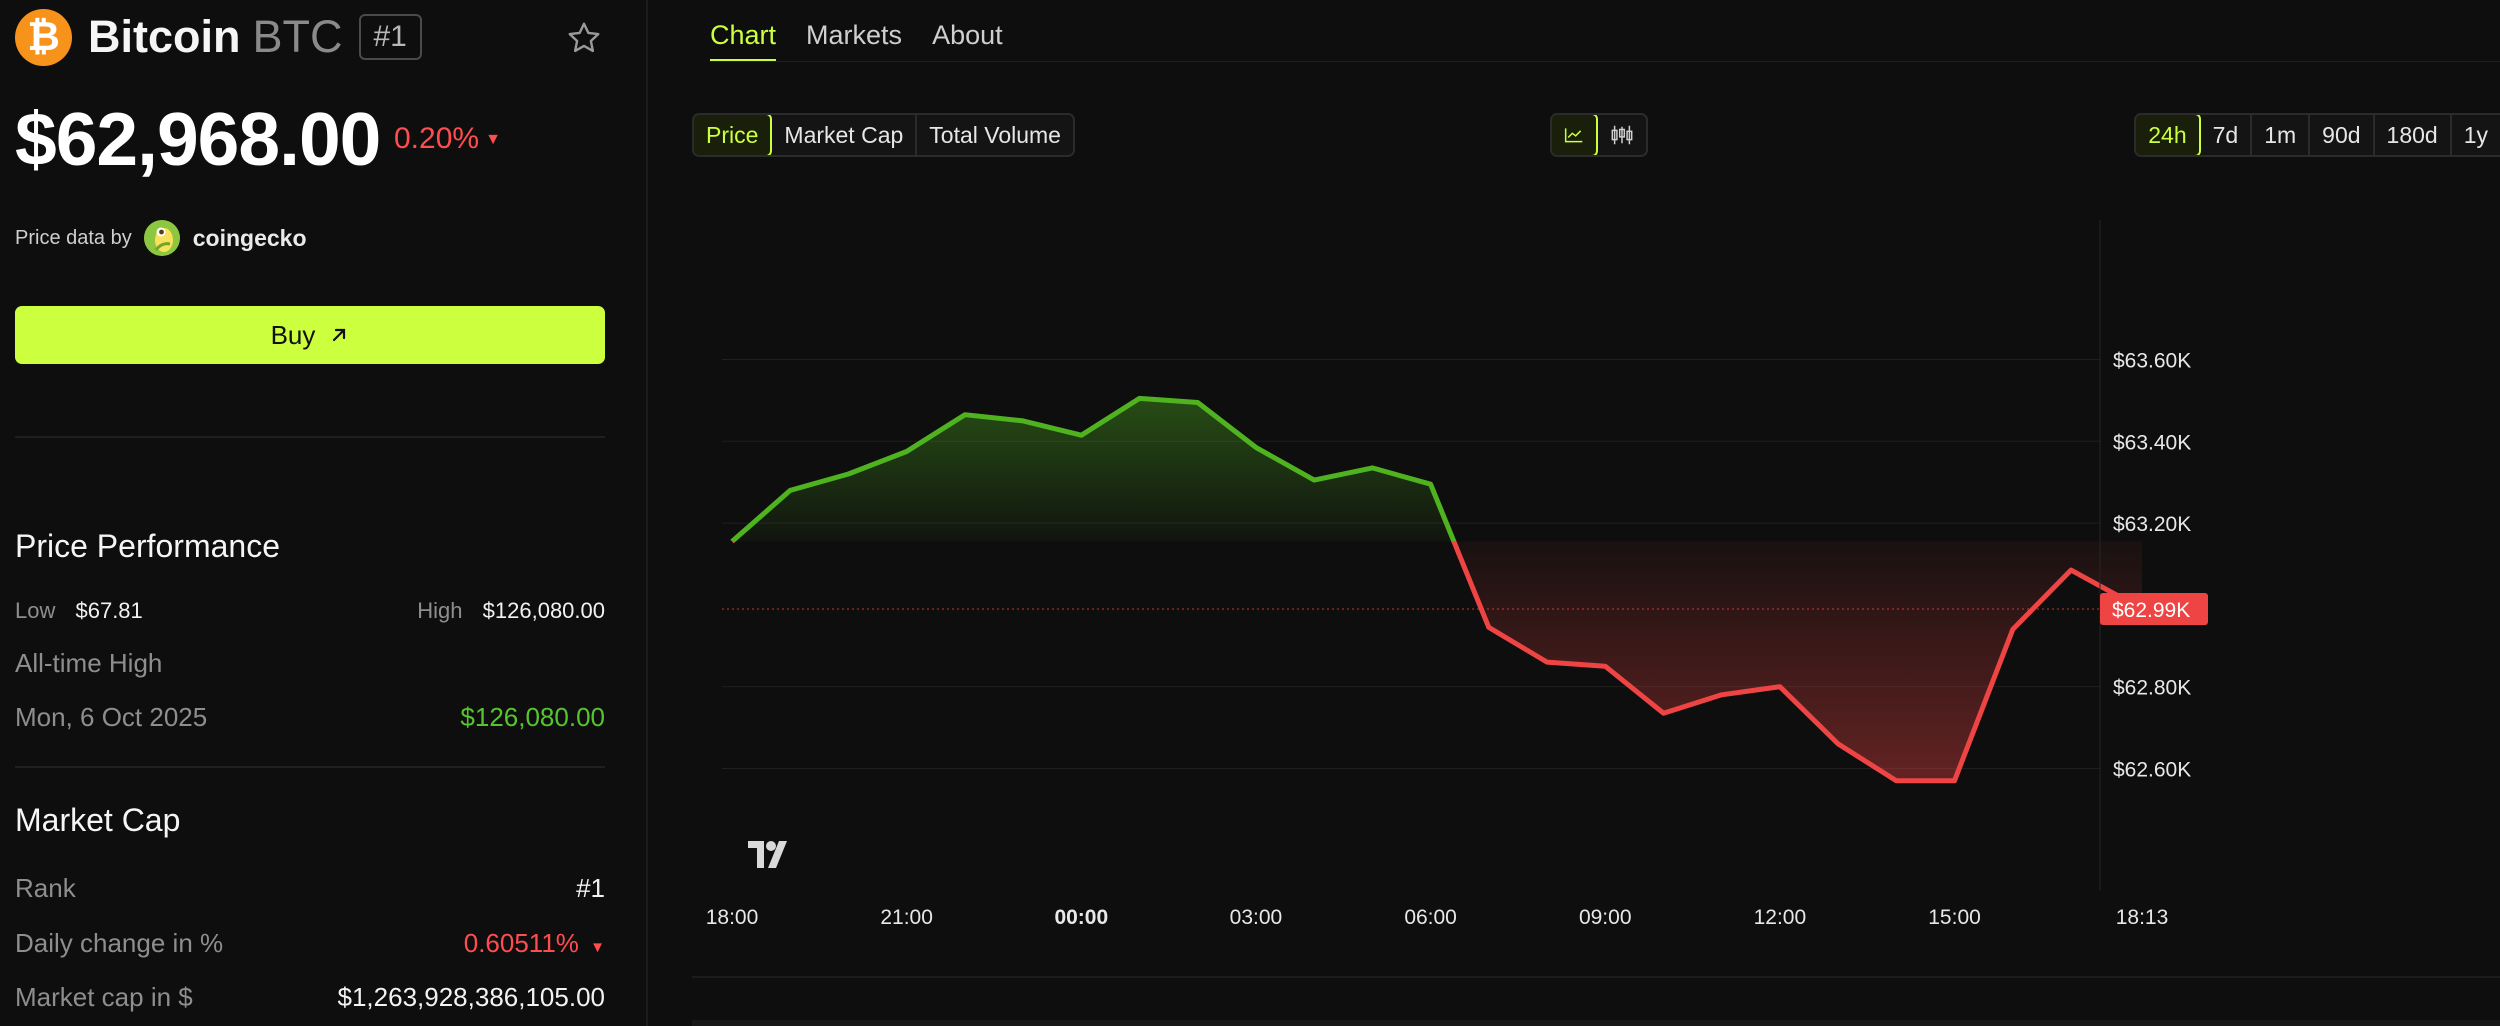 Image resolution: width=2500 pixels, height=1026 pixels. I want to click on tabs-divider, so click(1605, 61).